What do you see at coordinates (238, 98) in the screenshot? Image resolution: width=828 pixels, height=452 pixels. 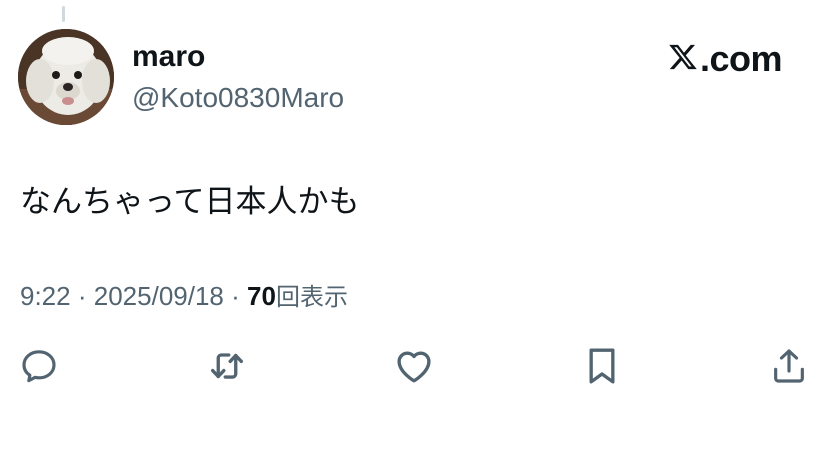 I see `author-handle: @Koto0830Maro` at bounding box center [238, 98].